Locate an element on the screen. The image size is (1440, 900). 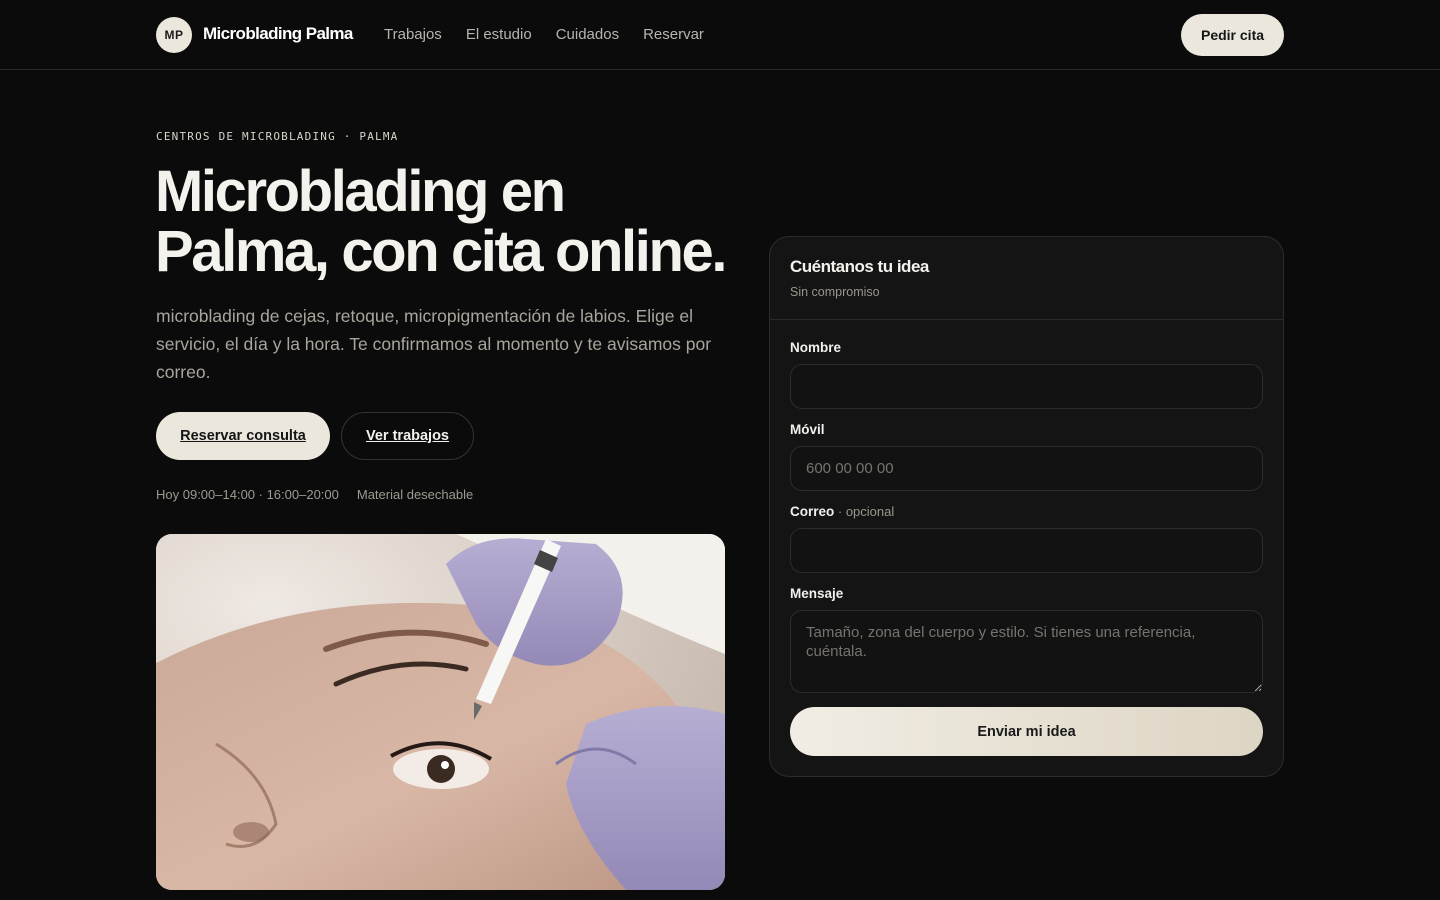
hero-title: Microblading en Palma, con cita online. is located at coordinates (455, 222).